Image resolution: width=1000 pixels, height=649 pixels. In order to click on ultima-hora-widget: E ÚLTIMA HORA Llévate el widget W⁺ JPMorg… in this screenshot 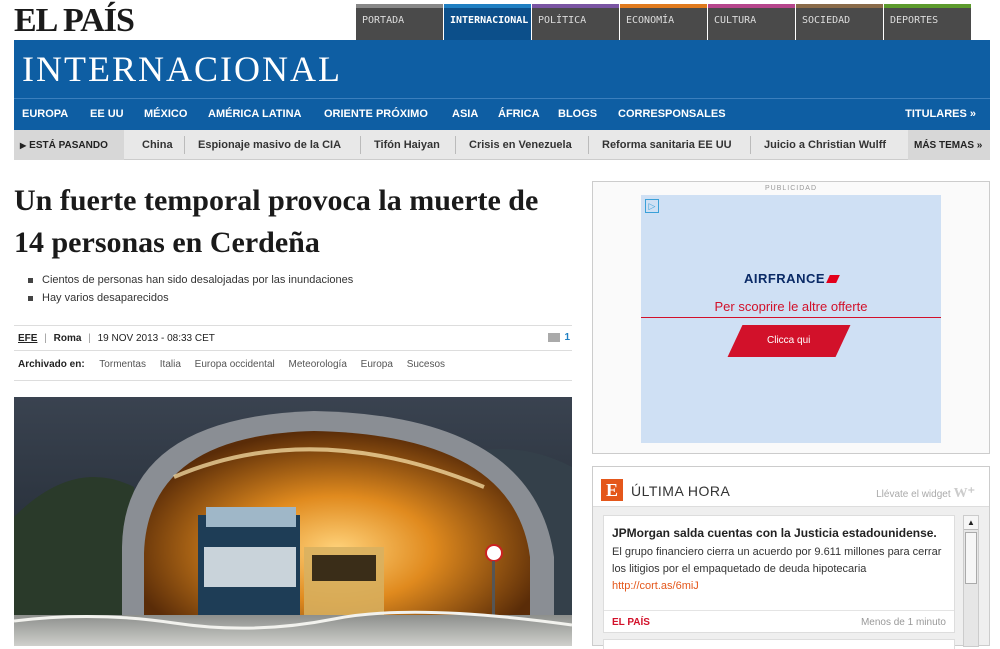, I will do `click(791, 557)`.